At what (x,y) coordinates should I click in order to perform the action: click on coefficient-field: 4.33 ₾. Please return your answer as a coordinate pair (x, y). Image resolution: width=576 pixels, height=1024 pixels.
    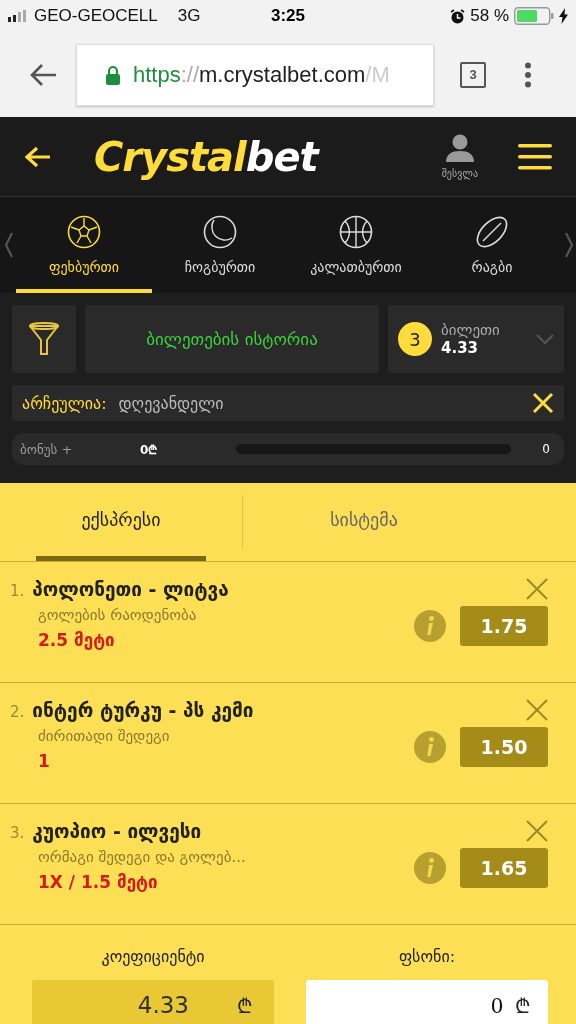
    Looking at the image, I should click on (153, 1002).